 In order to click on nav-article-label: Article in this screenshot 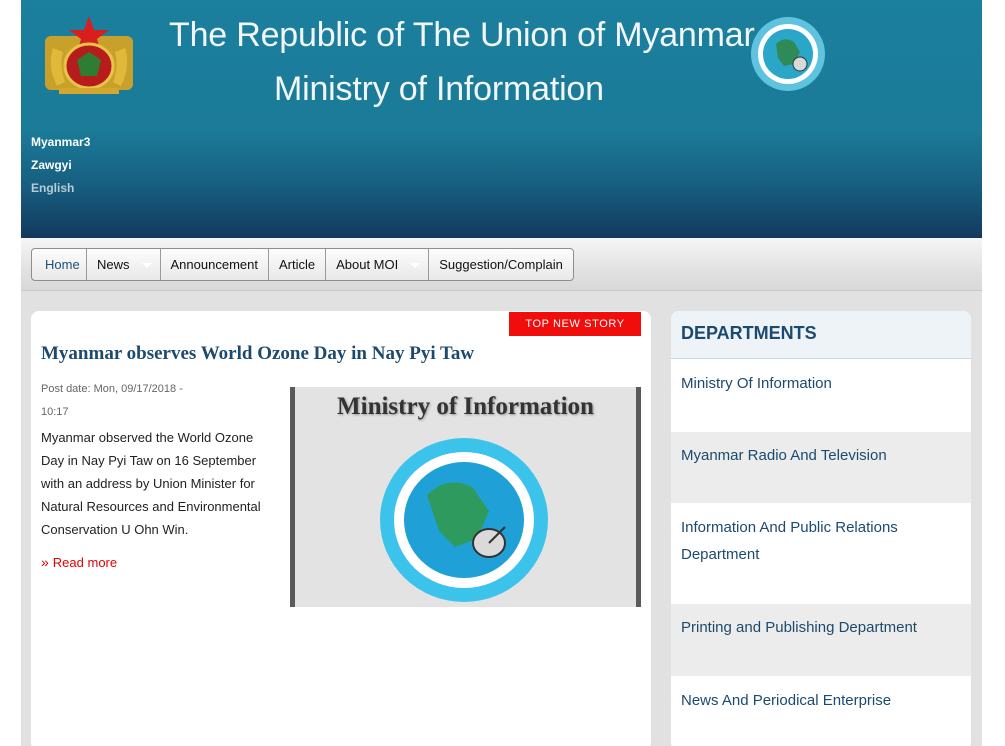, I will do `click(297, 264)`.